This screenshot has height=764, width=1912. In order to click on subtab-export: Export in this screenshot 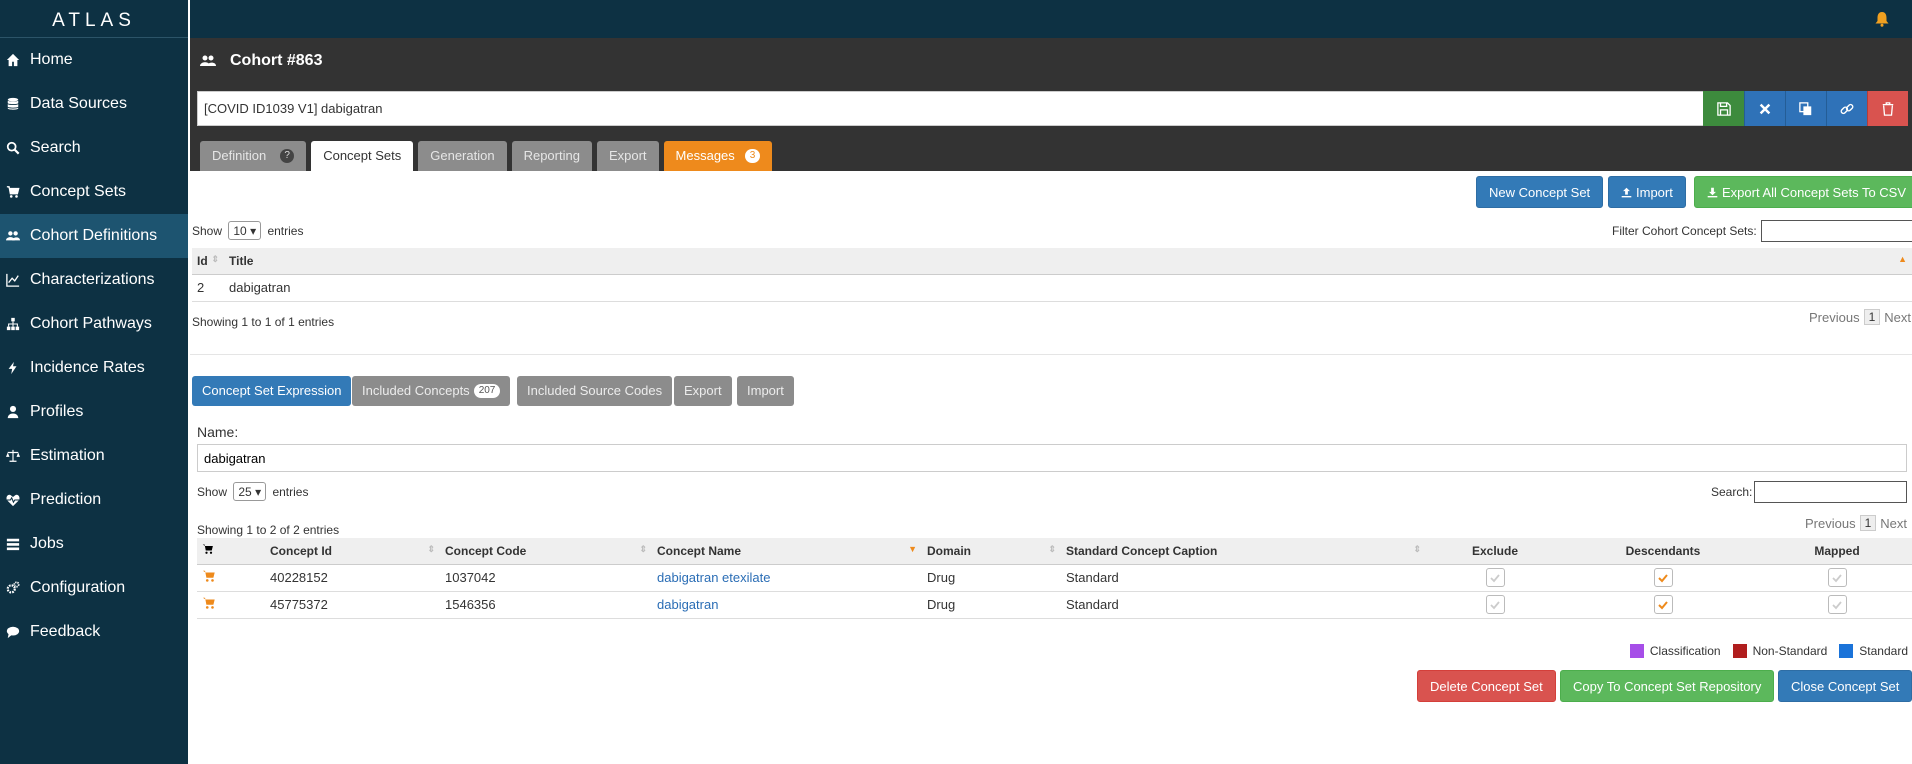, I will do `click(703, 391)`.